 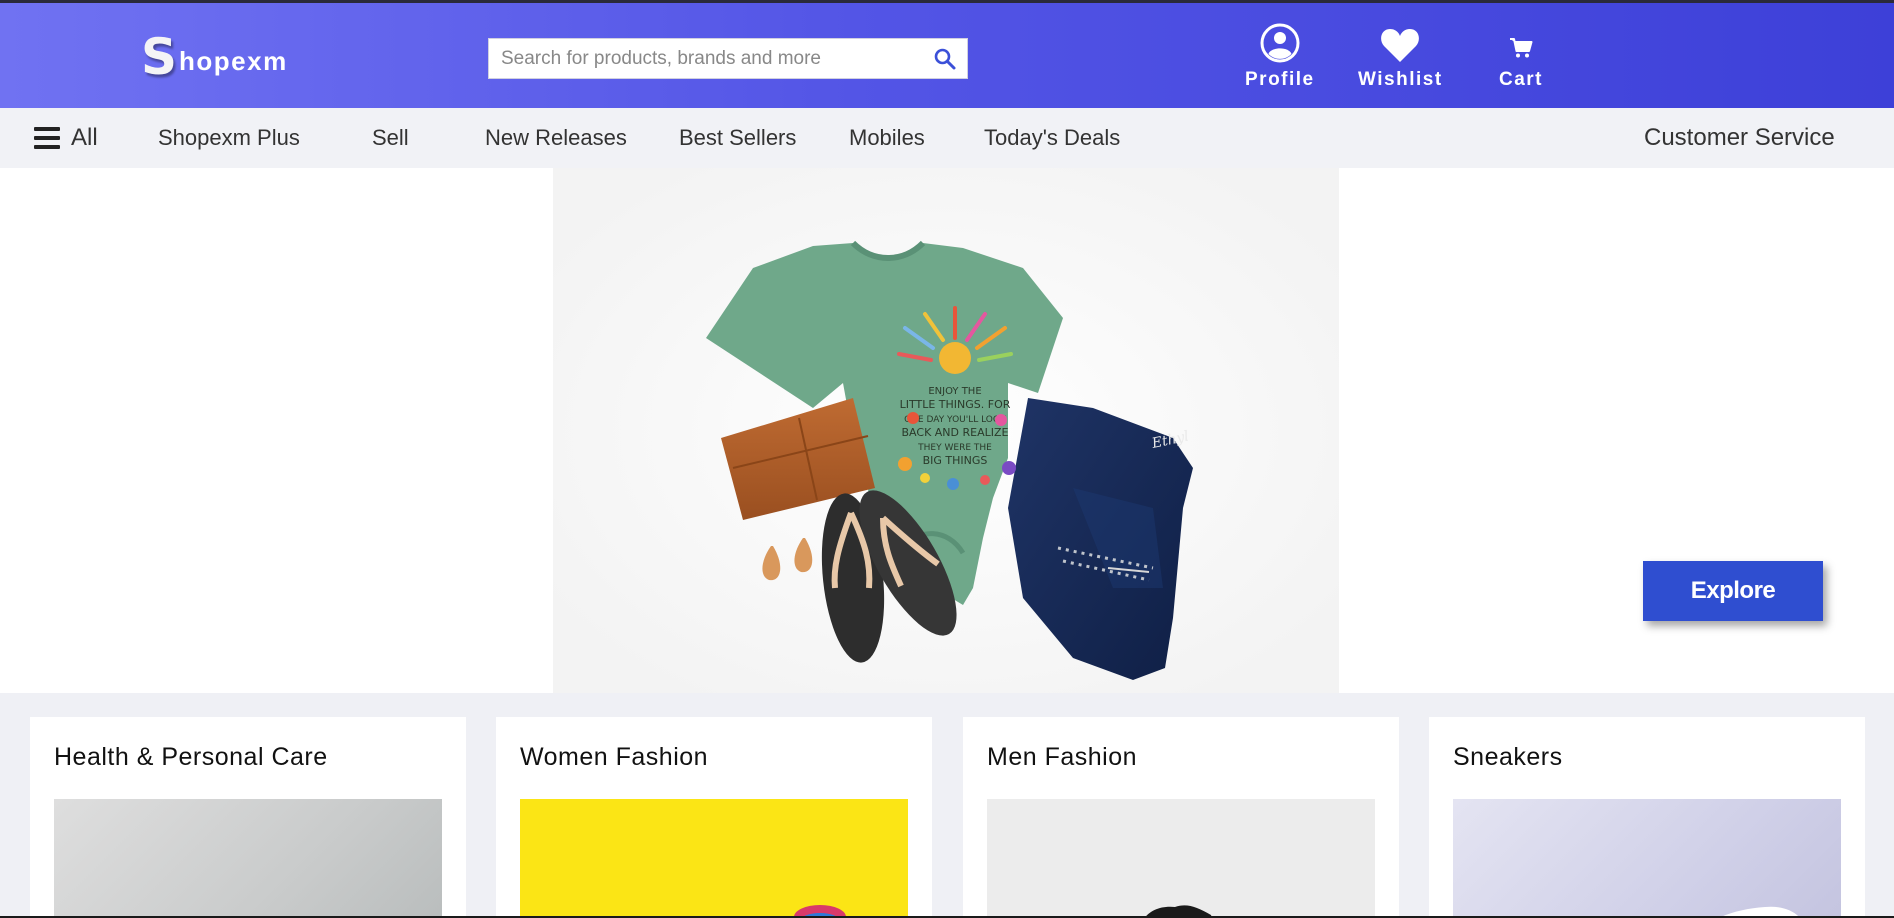 I want to click on logo: S hopexm, so click(x=214, y=57).